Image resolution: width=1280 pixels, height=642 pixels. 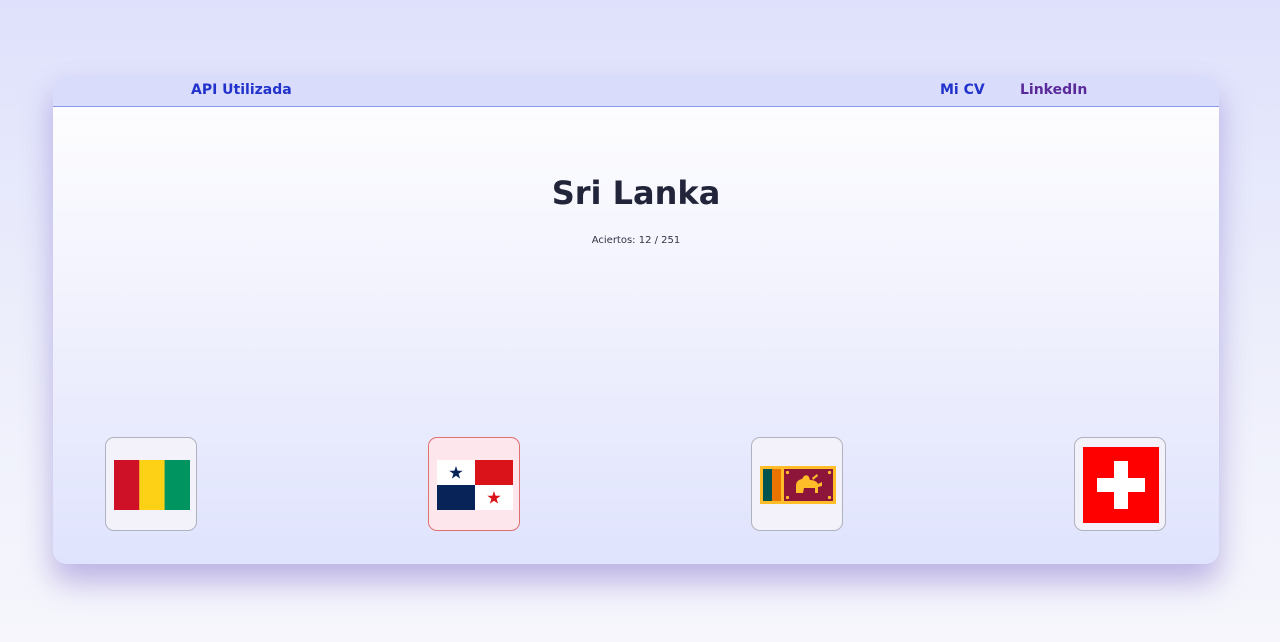 What do you see at coordinates (241, 90) in the screenshot?
I see `api-link: API Utilizada` at bounding box center [241, 90].